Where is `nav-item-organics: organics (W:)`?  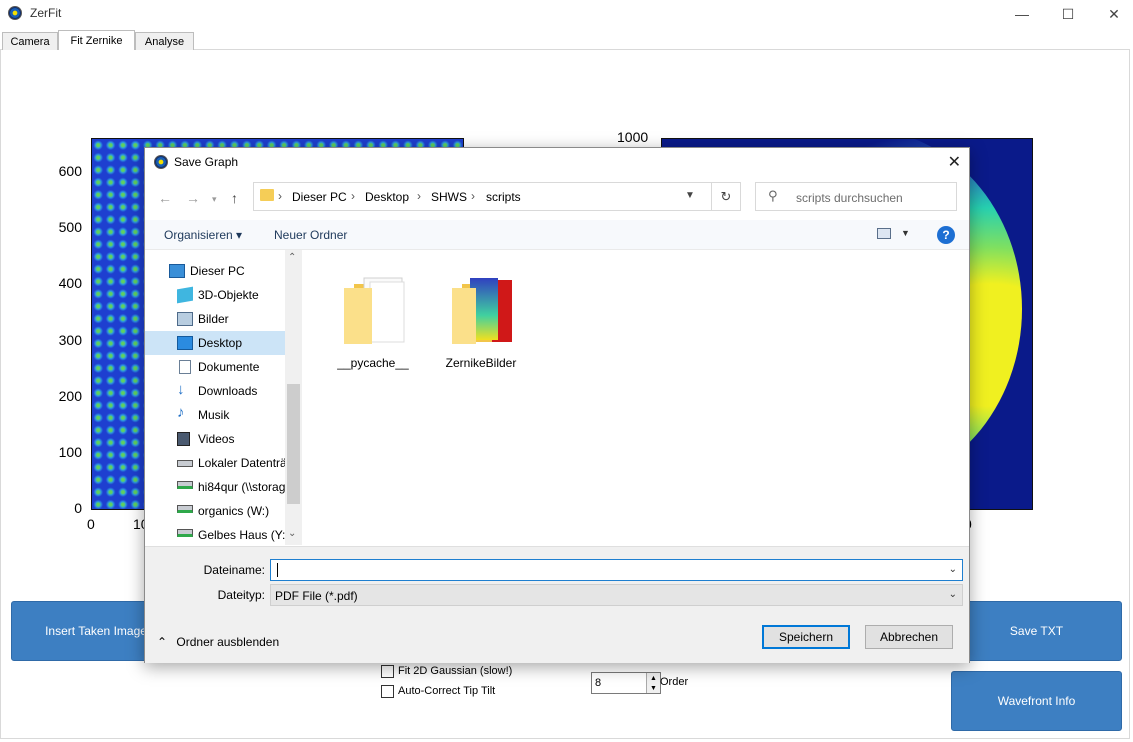
nav-item-organics: organics (W:) is located at coordinates (215, 511).